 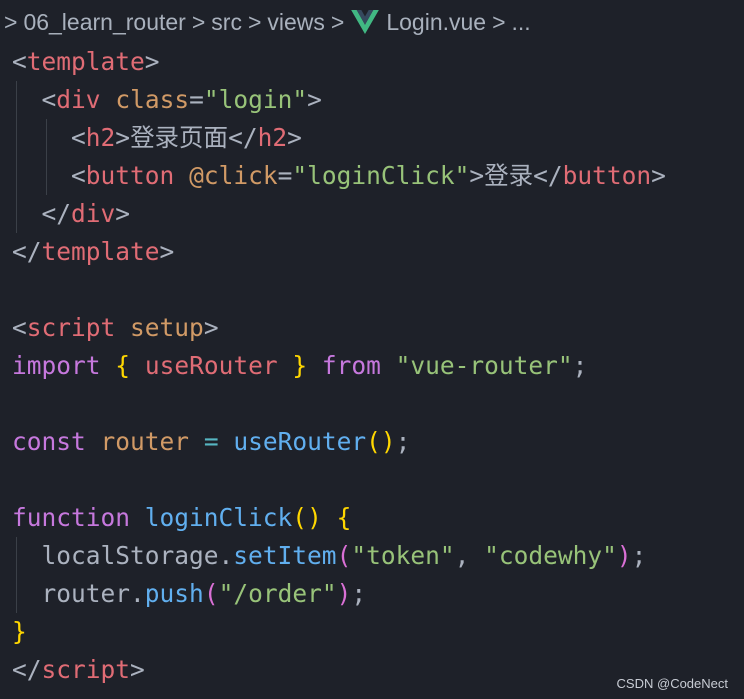 What do you see at coordinates (550, 555) in the screenshot?
I see `code-token: "codewhy"` at bounding box center [550, 555].